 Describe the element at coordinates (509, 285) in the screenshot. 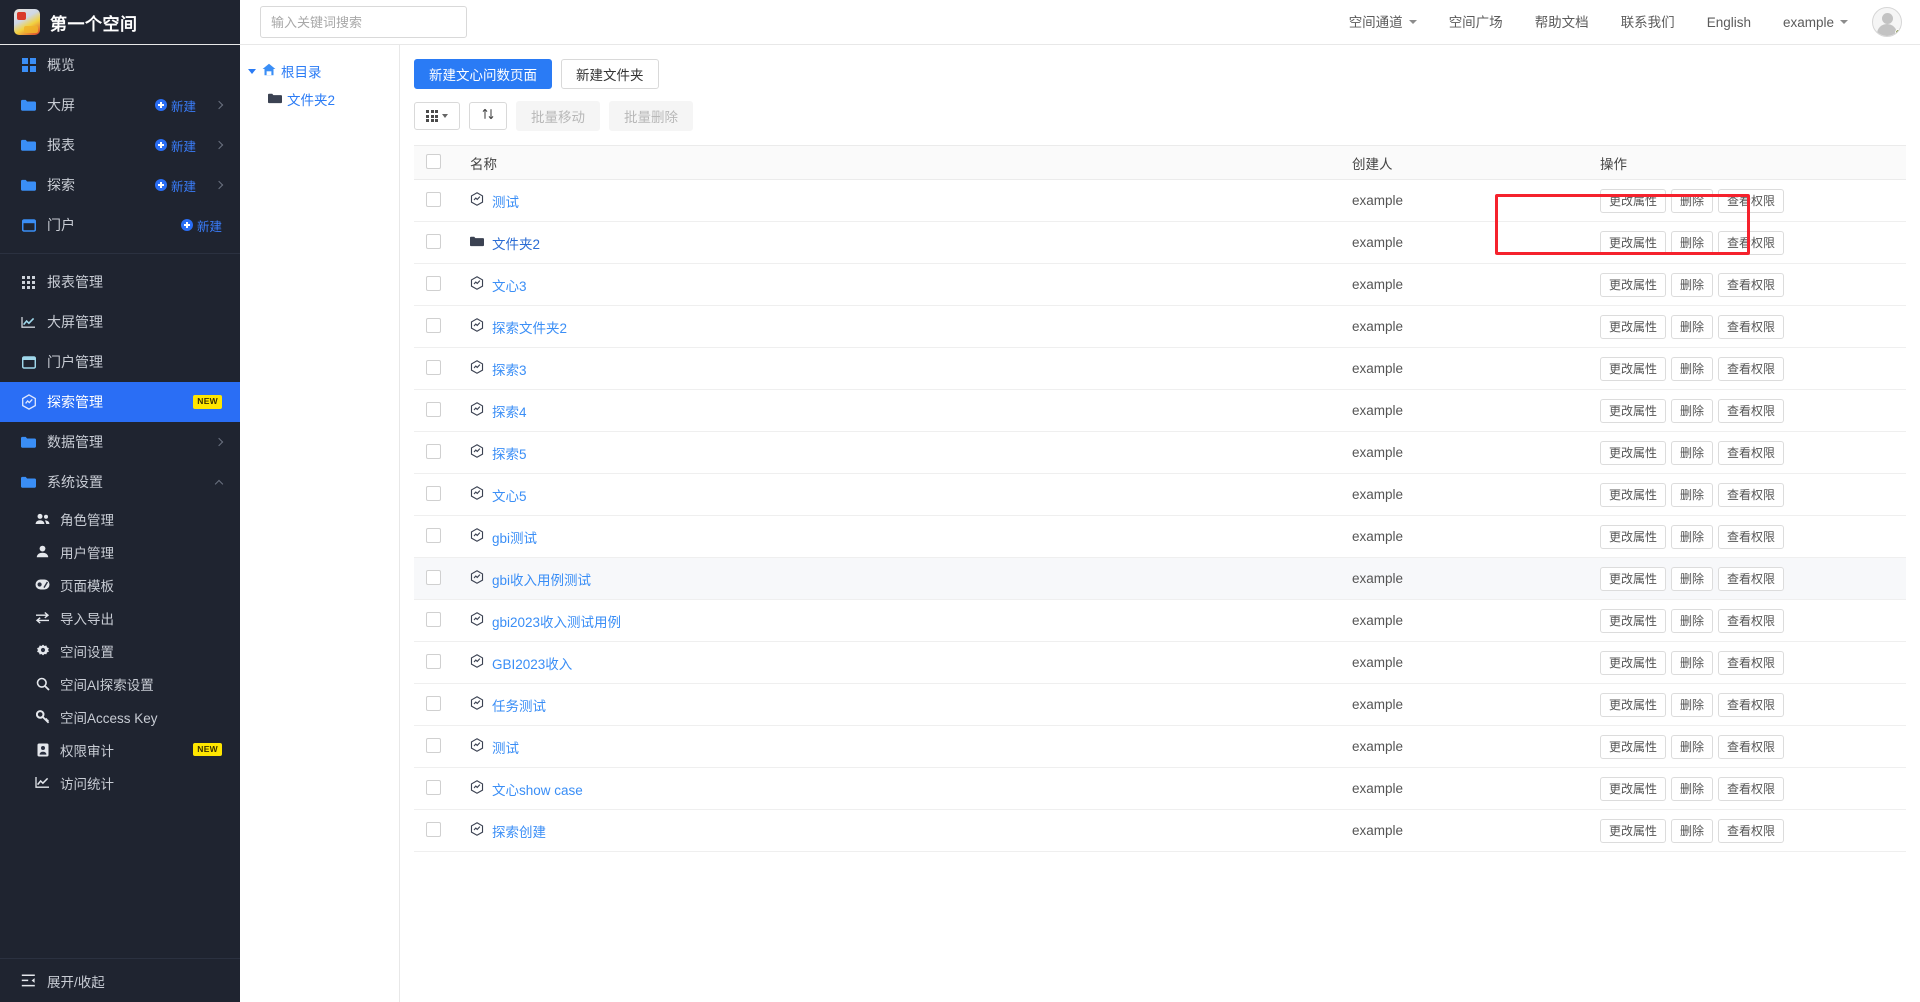

I see `resource-name-link: 文心3` at that location.